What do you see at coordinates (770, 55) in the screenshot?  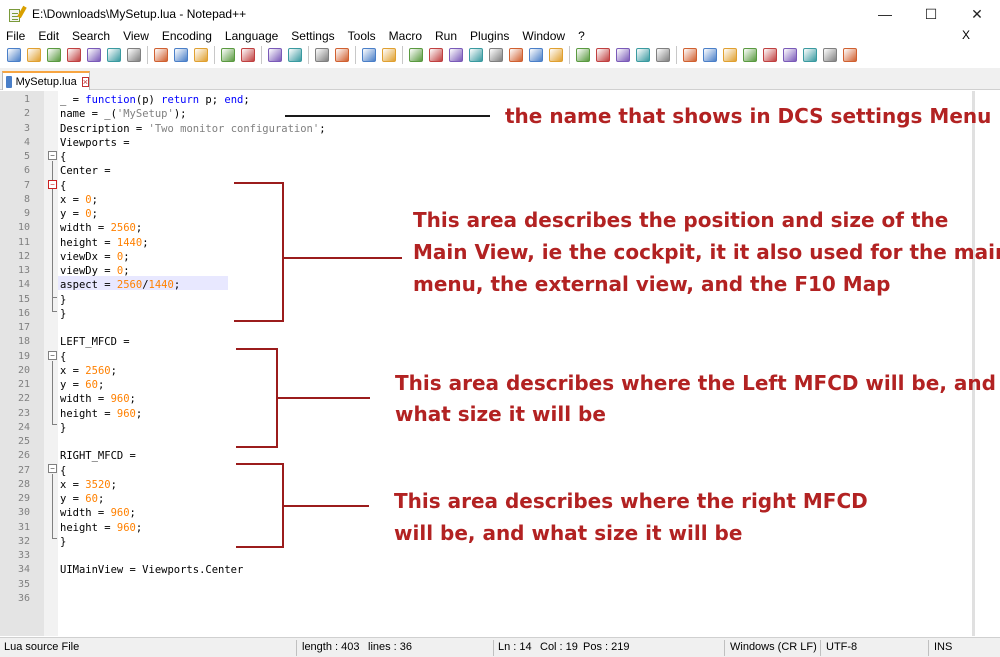 I see `collapse-icon` at bounding box center [770, 55].